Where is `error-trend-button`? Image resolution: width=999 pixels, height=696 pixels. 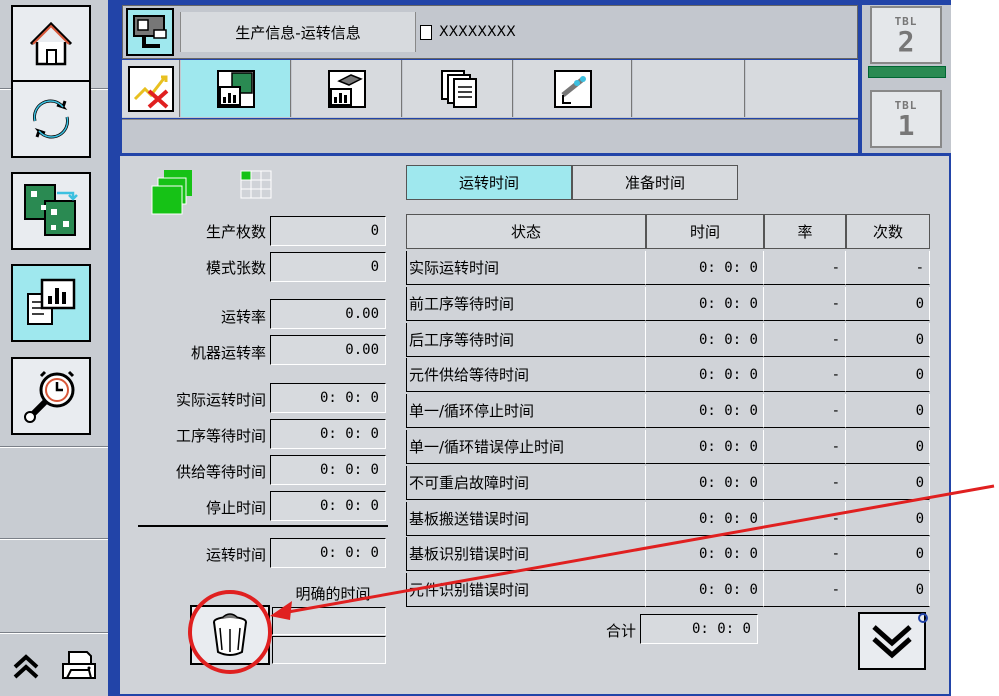 error-trend-button is located at coordinates (151, 88).